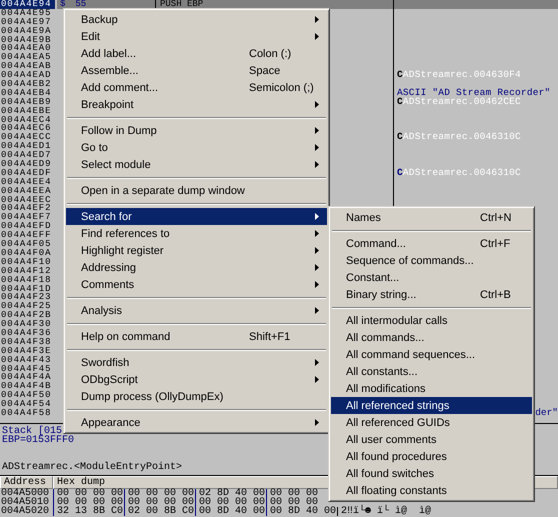 The width and height of the screenshot is (558, 517). What do you see at coordinates (26, 333) in the screenshot?
I see `address-cell-text: 004A4F36` at bounding box center [26, 333].